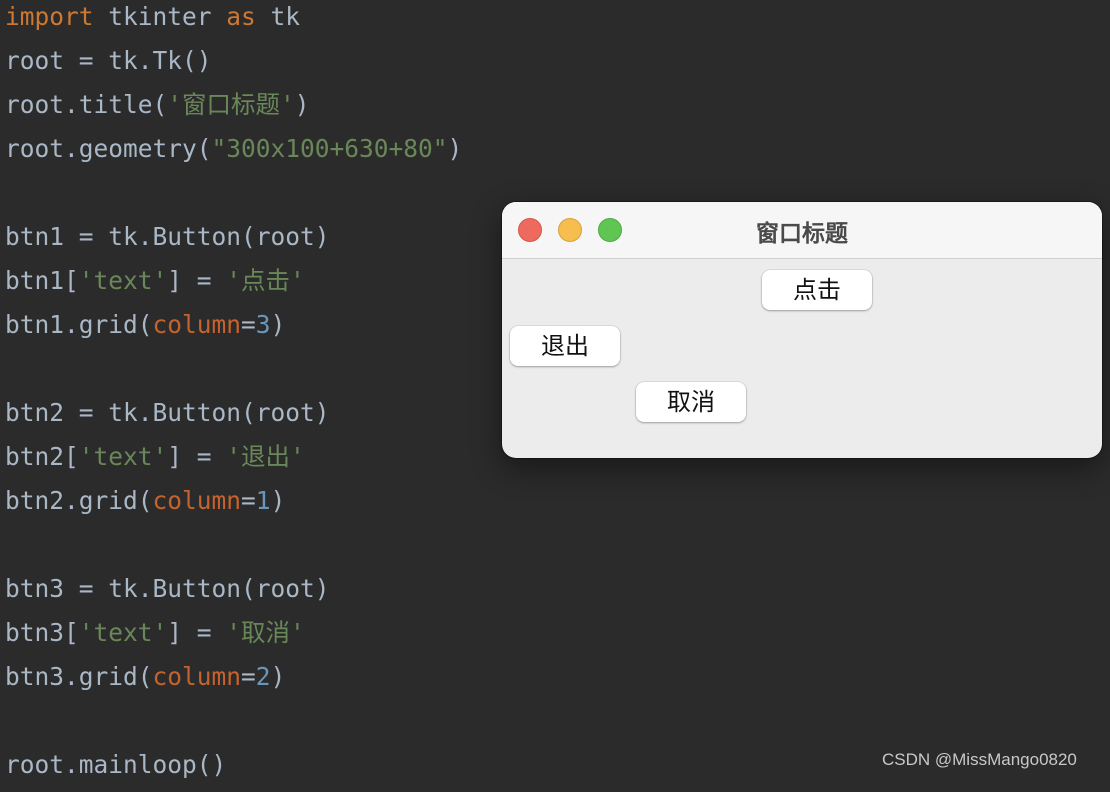 The height and width of the screenshot is (792, 1110). Describe the element at coordinates (79, 324) in the screenshot. I see `code-token: btn1.grid(` at that location.